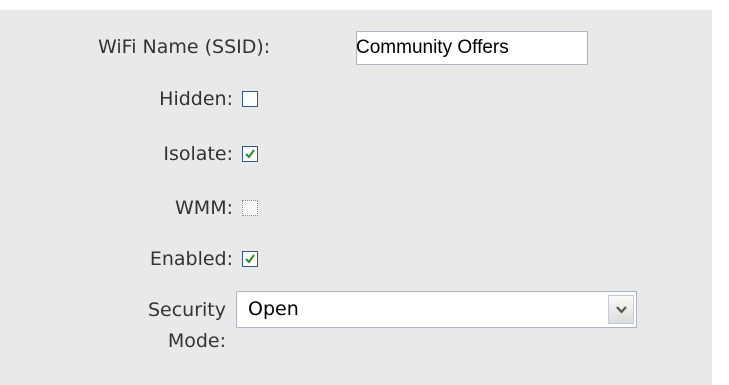 The image size is (729, 385). What do you see at coordinates (191, 259) in the screenshot?
I see `enabled-label: Enabled:` at bounding box center [191, 259].